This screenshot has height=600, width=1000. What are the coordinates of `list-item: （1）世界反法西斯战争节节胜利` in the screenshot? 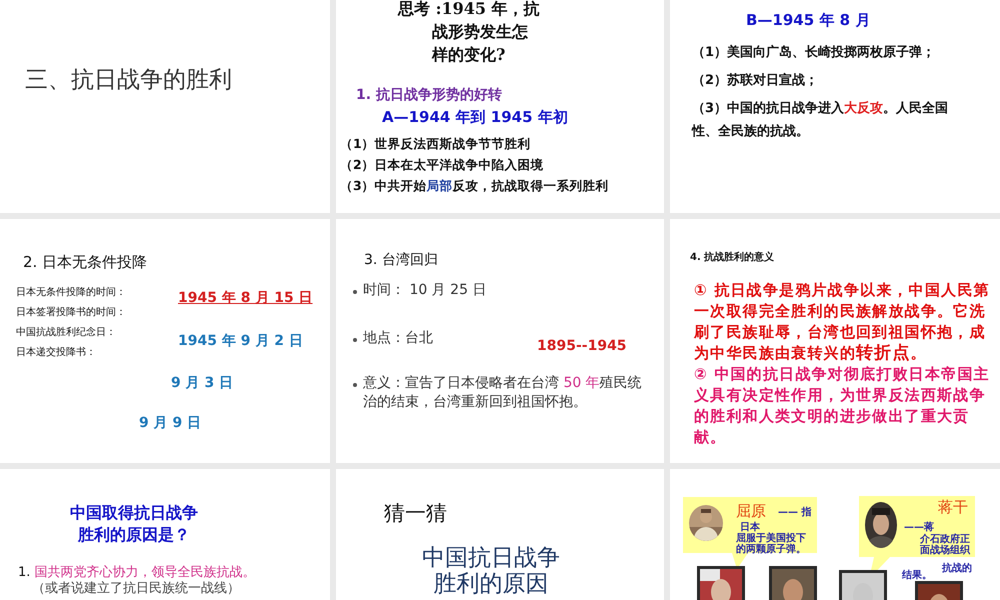 It's located at (436, 144).